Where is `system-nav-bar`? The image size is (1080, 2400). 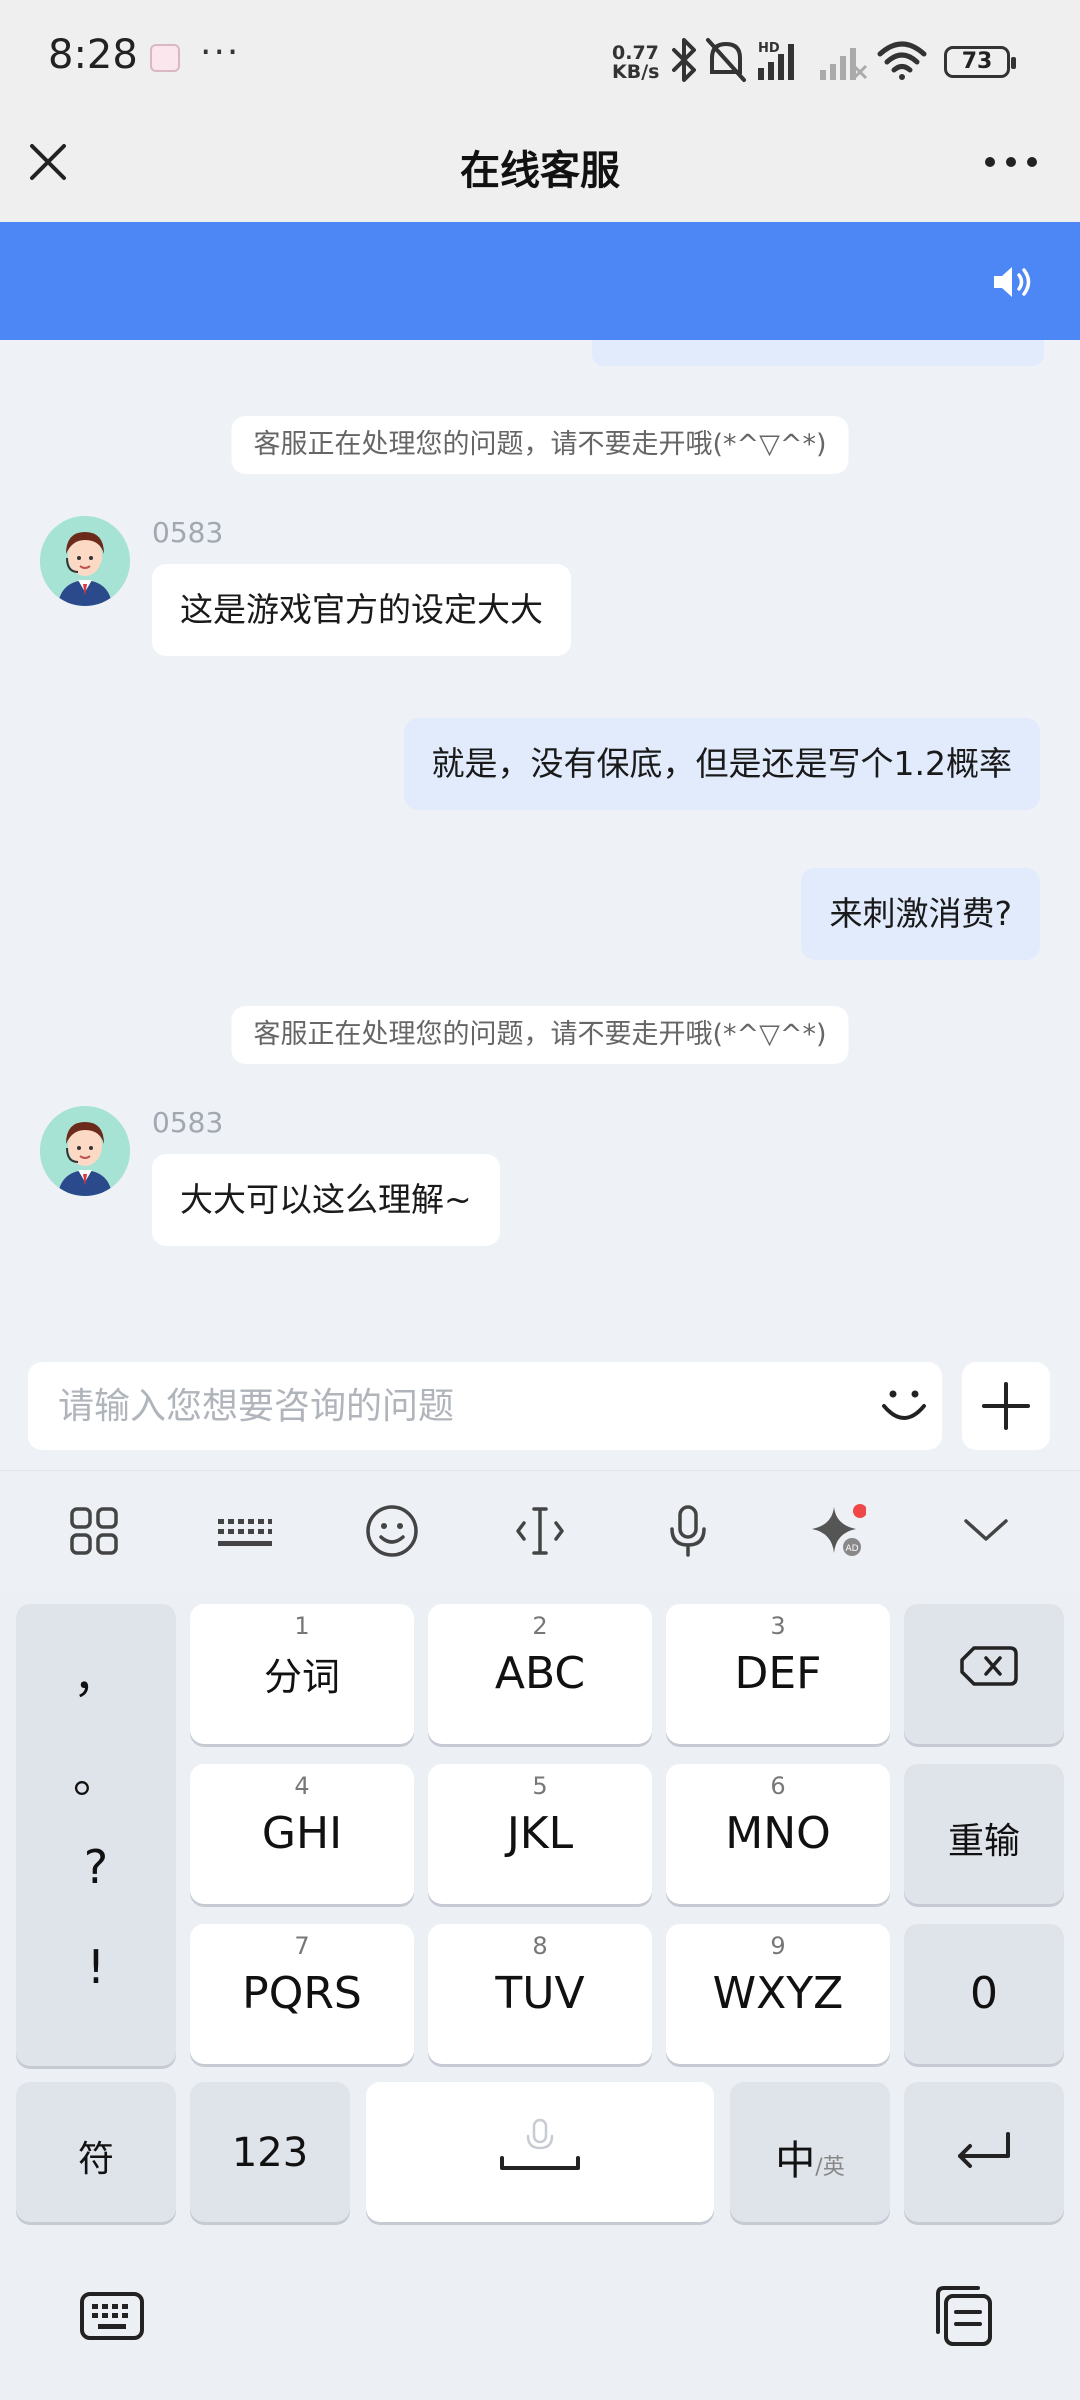
system-nav-bar is located at coordinates (540, 2320).